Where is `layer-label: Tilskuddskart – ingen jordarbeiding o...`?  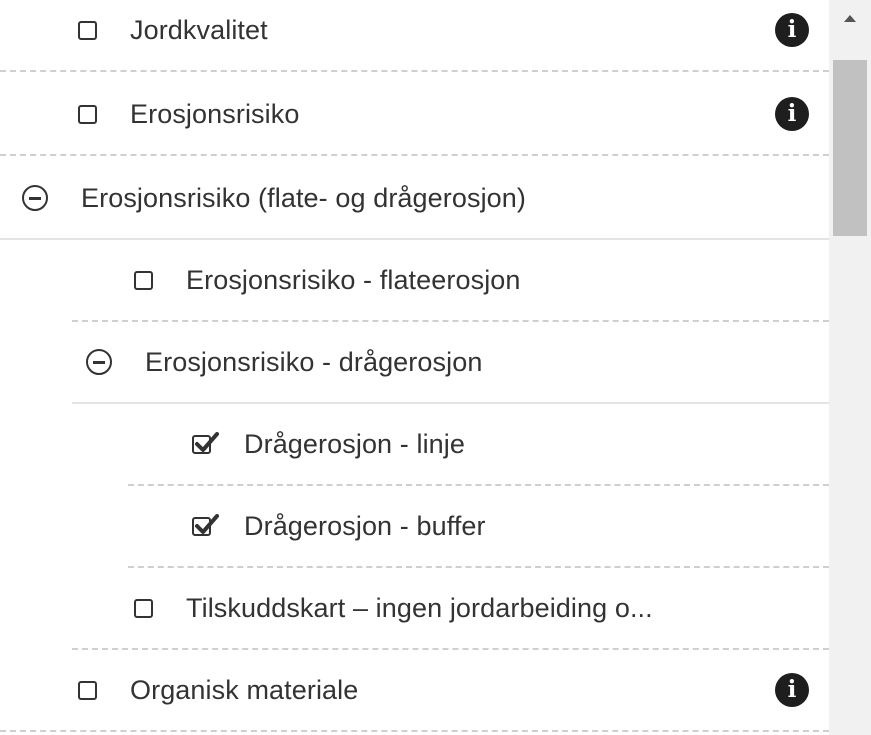
layer-label: Tilskuddskart – ingen jordarbeiding o... is located at coordinates (419, 608).